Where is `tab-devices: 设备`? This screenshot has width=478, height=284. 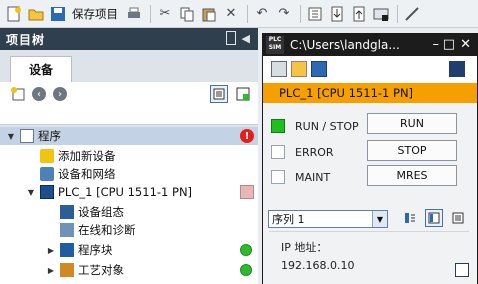 tab-devices: 设备 is located at coordinates (41, 69).